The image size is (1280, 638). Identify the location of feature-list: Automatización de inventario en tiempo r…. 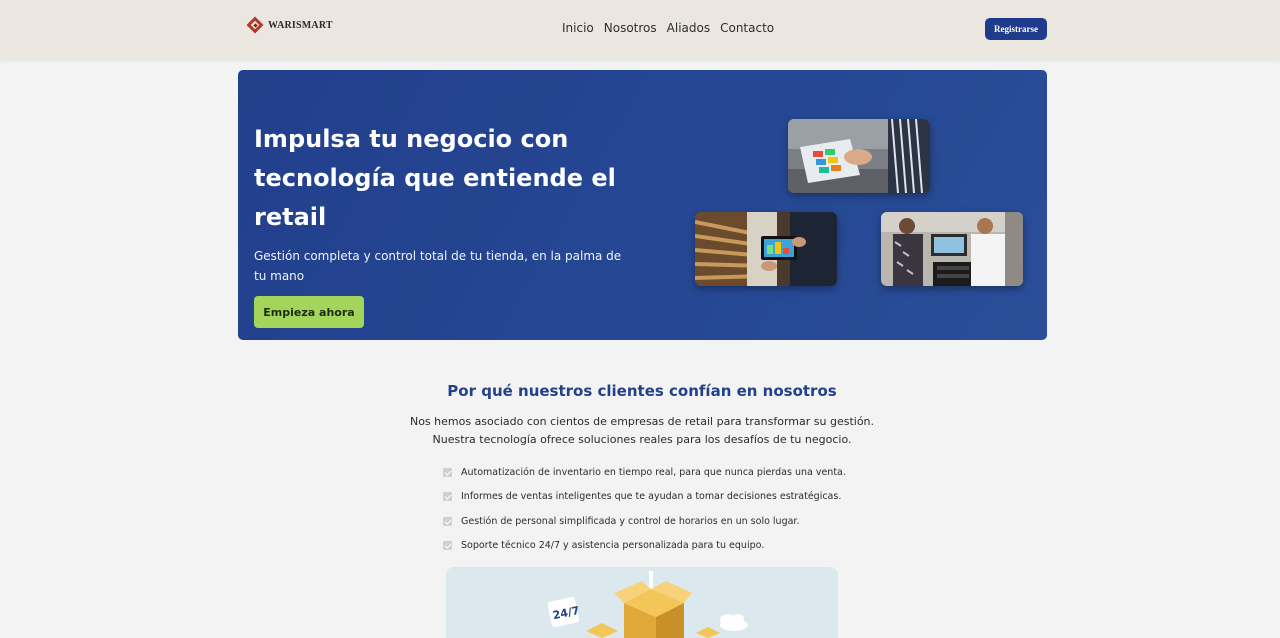
(644, 509).